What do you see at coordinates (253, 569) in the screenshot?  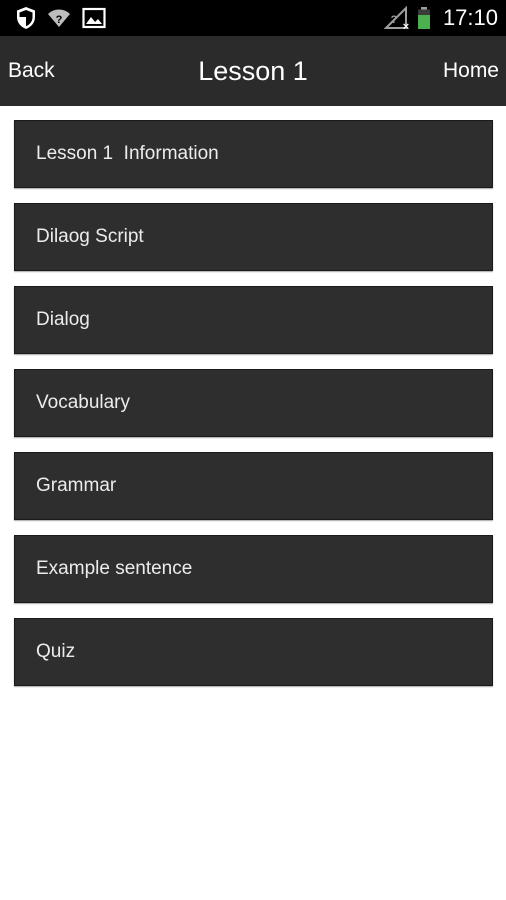 I see `menu-item-example-sentence: Example sentence` at bounding box center [253, 569].